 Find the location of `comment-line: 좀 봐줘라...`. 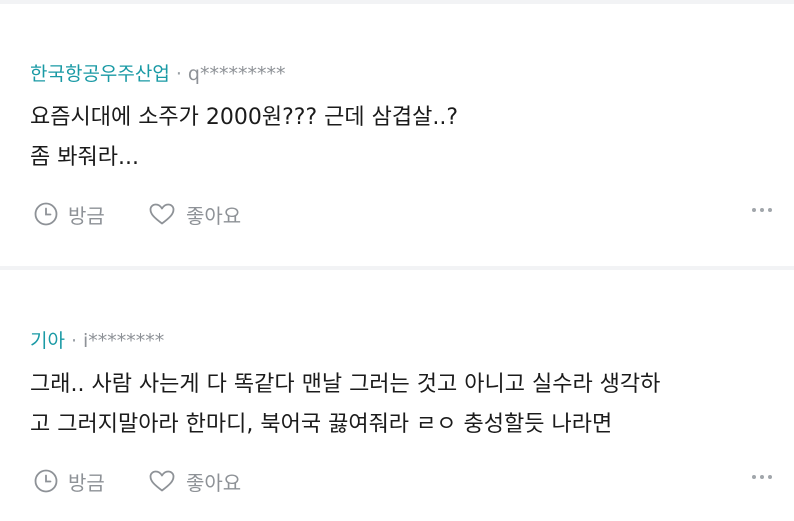

comment-line: 좀 봐줘라... is located at coordinates (84, 157).